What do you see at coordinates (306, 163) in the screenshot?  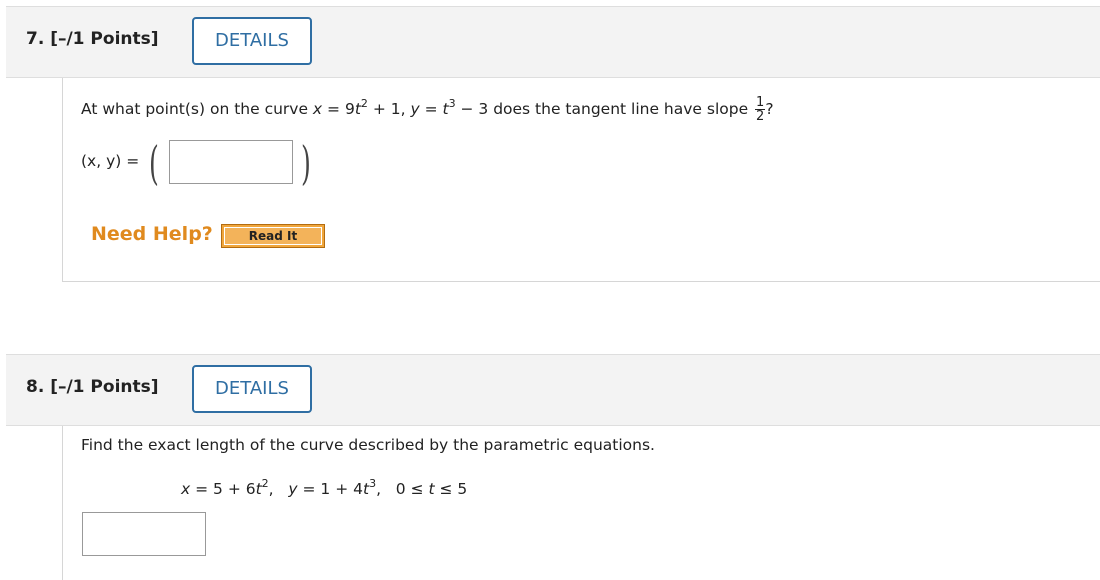 I see `right-paren: )` at bounding box center [306, 163].